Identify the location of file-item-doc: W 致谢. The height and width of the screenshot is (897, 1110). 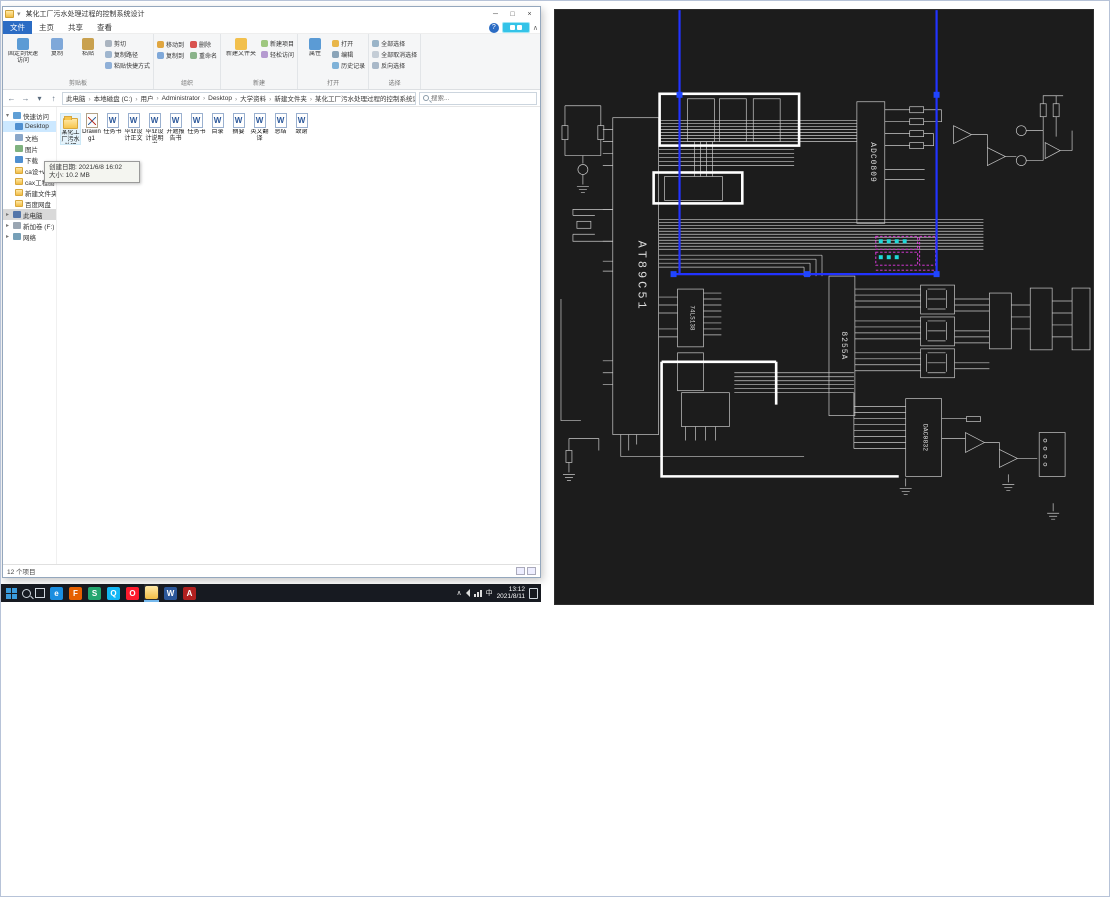
(301, 124).